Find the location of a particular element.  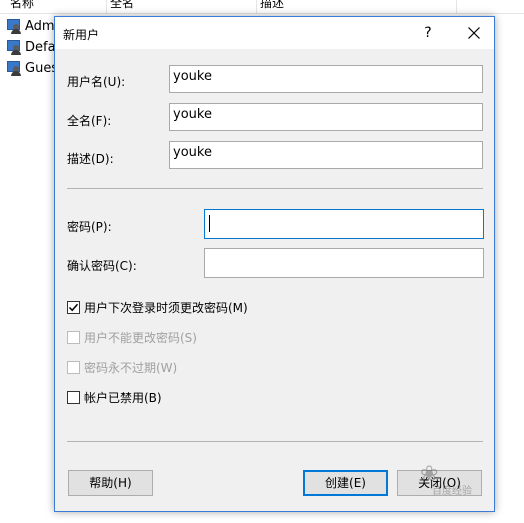

checkmark-icon is located at coordinates (73, 307).